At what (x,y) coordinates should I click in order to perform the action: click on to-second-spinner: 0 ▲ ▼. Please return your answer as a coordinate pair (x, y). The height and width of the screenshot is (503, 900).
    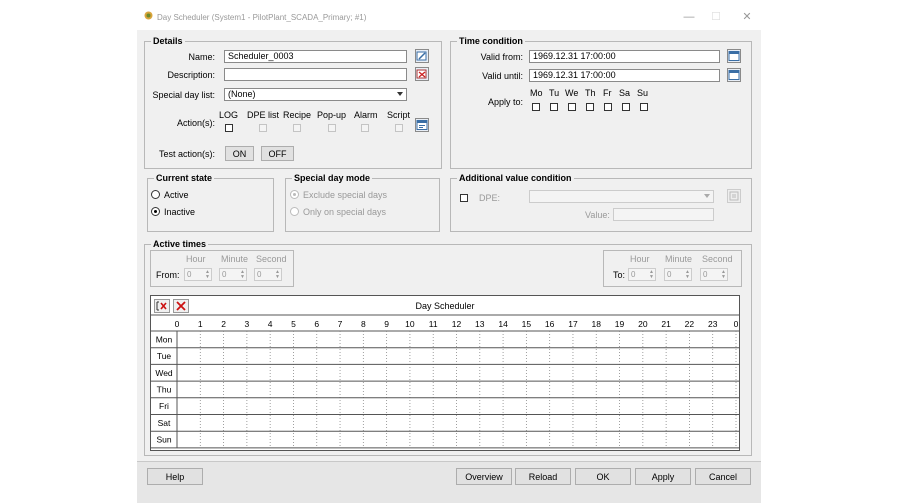
    Looking at the image, I should click on (714, 274).